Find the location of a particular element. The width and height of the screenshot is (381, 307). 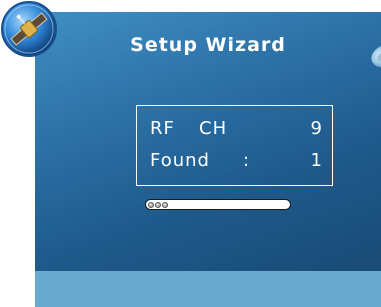

found-row: Found : 1 is located at coordinates (236, 162).